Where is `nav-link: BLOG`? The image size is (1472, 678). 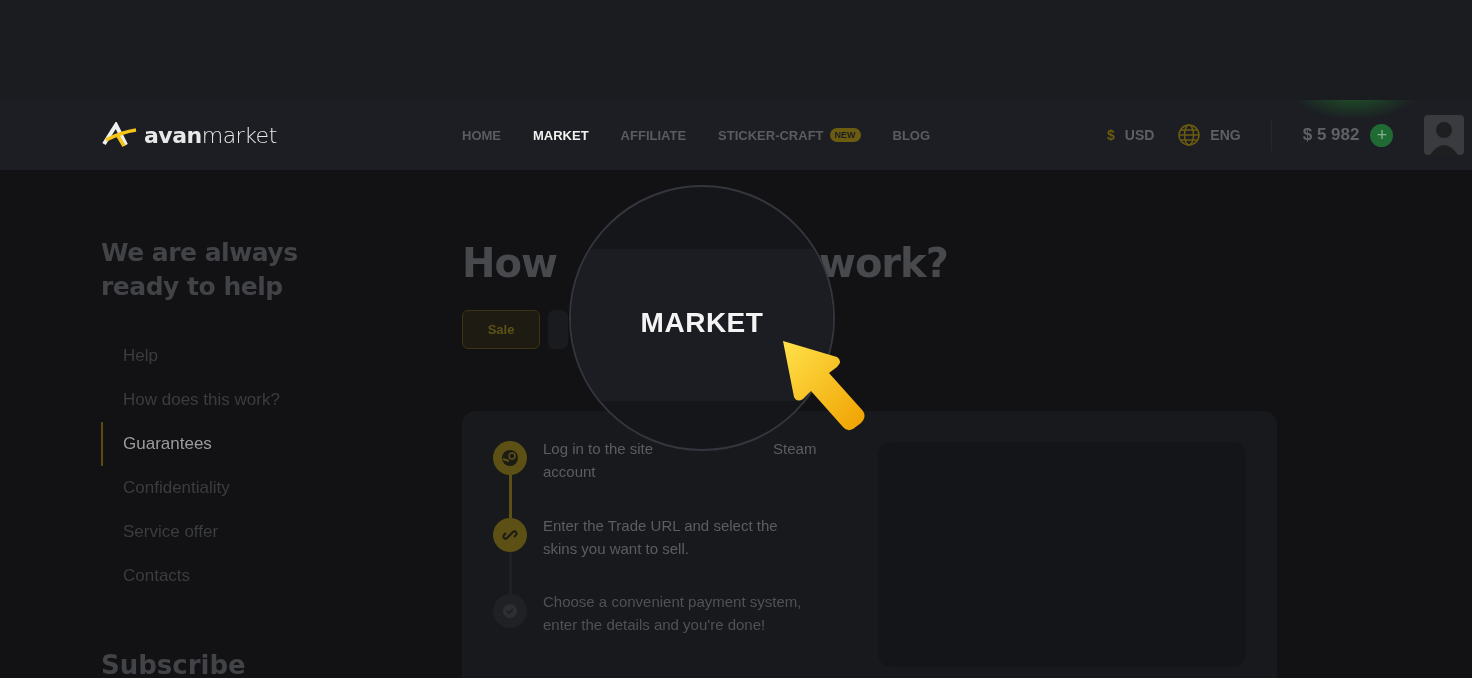 nav-link: BLOG is located at coordinates (911, 135).